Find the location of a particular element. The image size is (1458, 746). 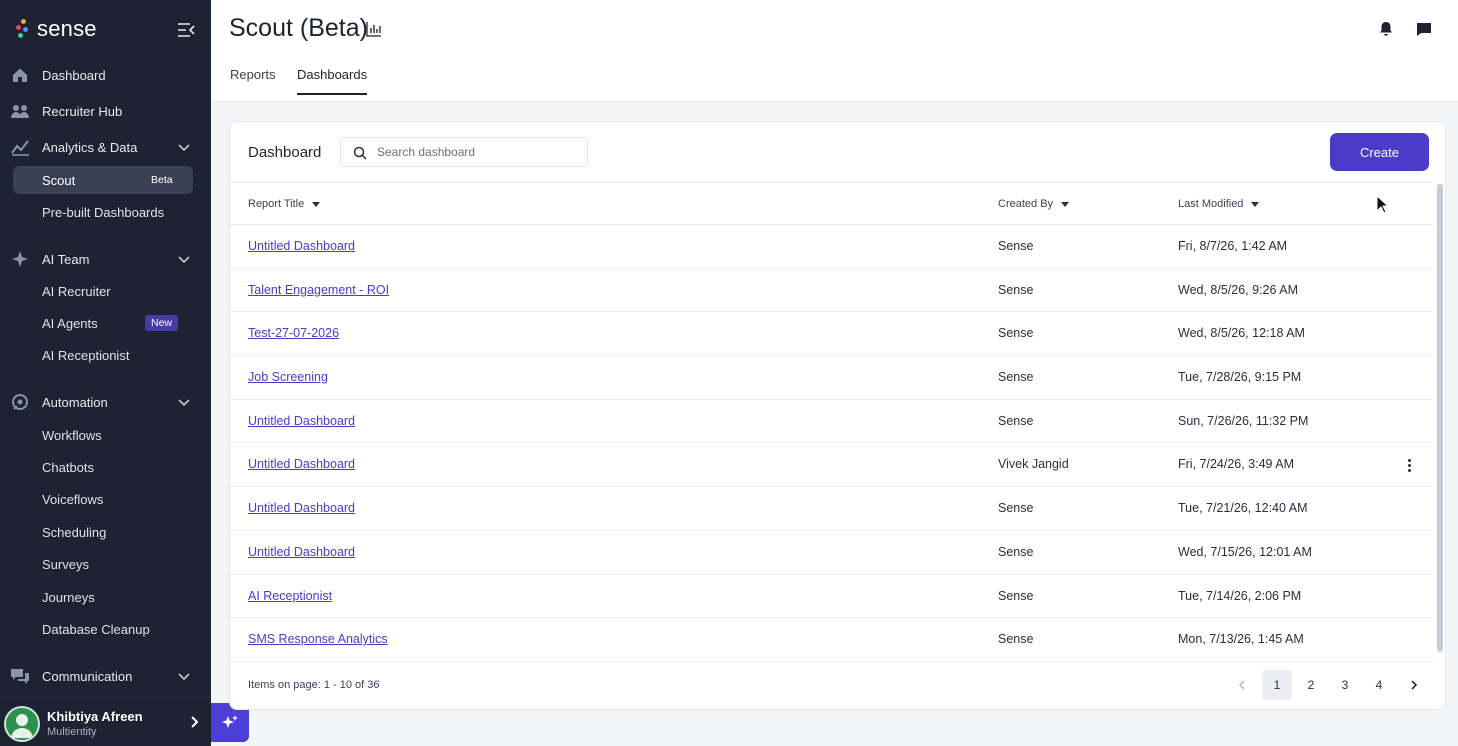

sidebar-item-label: AI Agents is located at coordinates (70, 323).